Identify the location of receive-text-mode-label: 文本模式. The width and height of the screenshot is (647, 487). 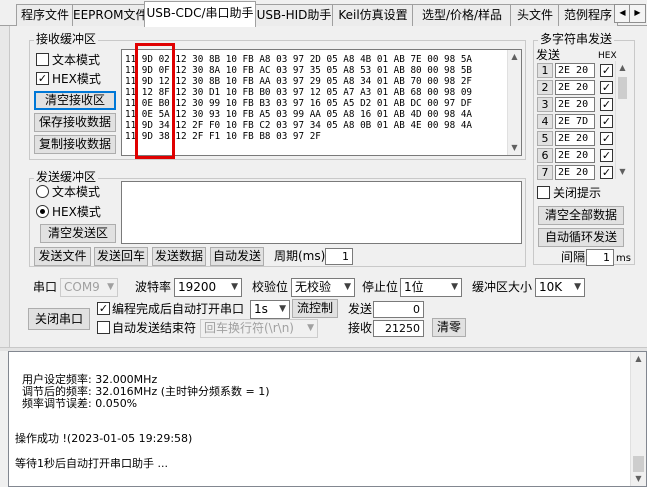
(76, 60).